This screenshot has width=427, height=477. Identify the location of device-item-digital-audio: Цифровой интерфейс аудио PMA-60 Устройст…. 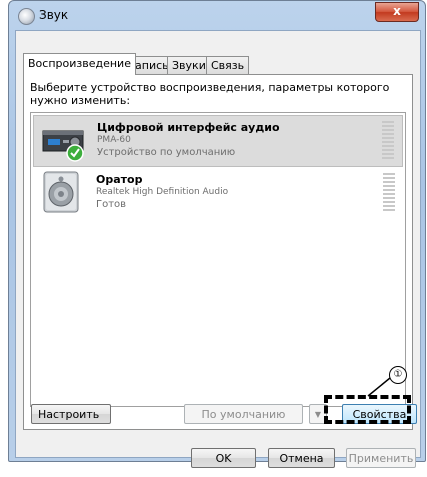
(218, 141).